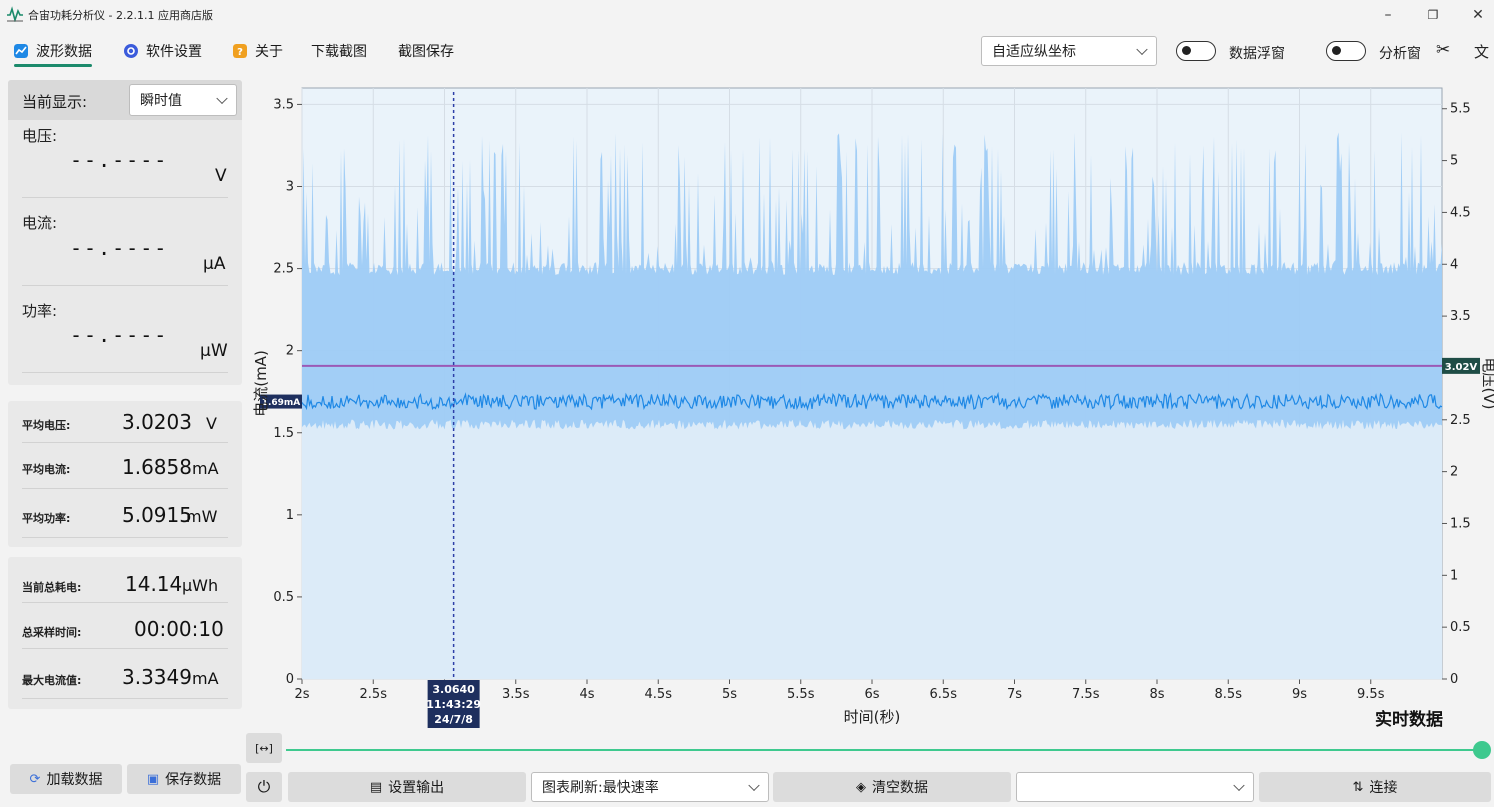 The height and width of the screenshot is (807, 1494). I want to click on axis-mode-select: 自适应纵坐标, so click(1069, 51).